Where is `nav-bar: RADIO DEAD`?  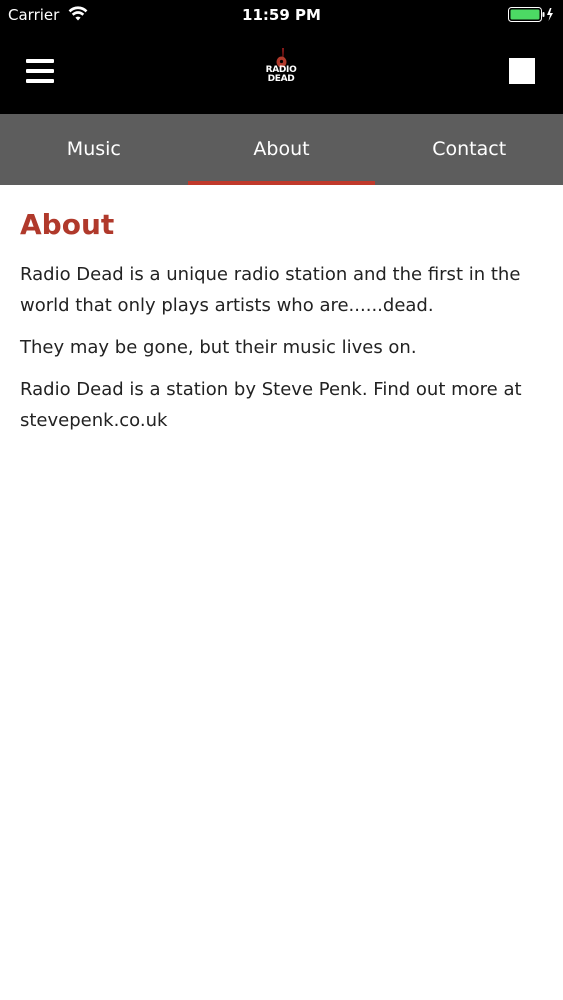
nav-bar: RADIO DEAD is located at coordinates (281, 72).